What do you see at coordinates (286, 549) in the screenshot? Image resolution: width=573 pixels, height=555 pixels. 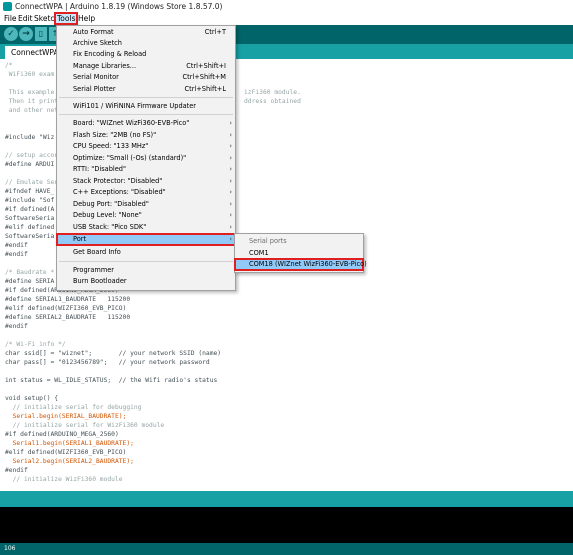 I see `status-bar: 106` at bounding box center [286, 549].